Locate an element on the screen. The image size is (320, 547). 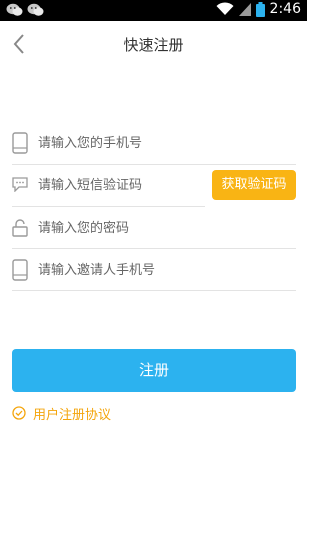
battery-icon is located at coordinates (260, 9).